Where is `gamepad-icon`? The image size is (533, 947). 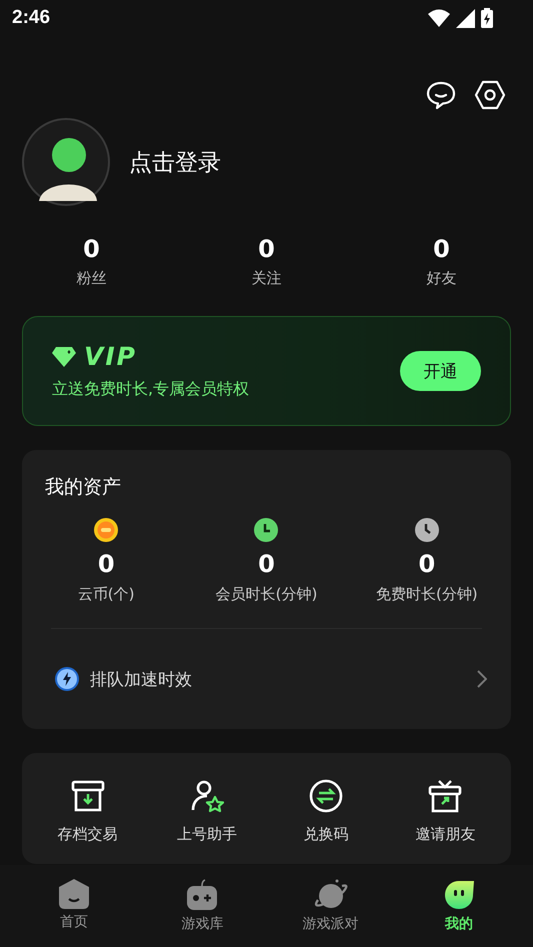 gamepad-icon is located at coordinates (202, 895).